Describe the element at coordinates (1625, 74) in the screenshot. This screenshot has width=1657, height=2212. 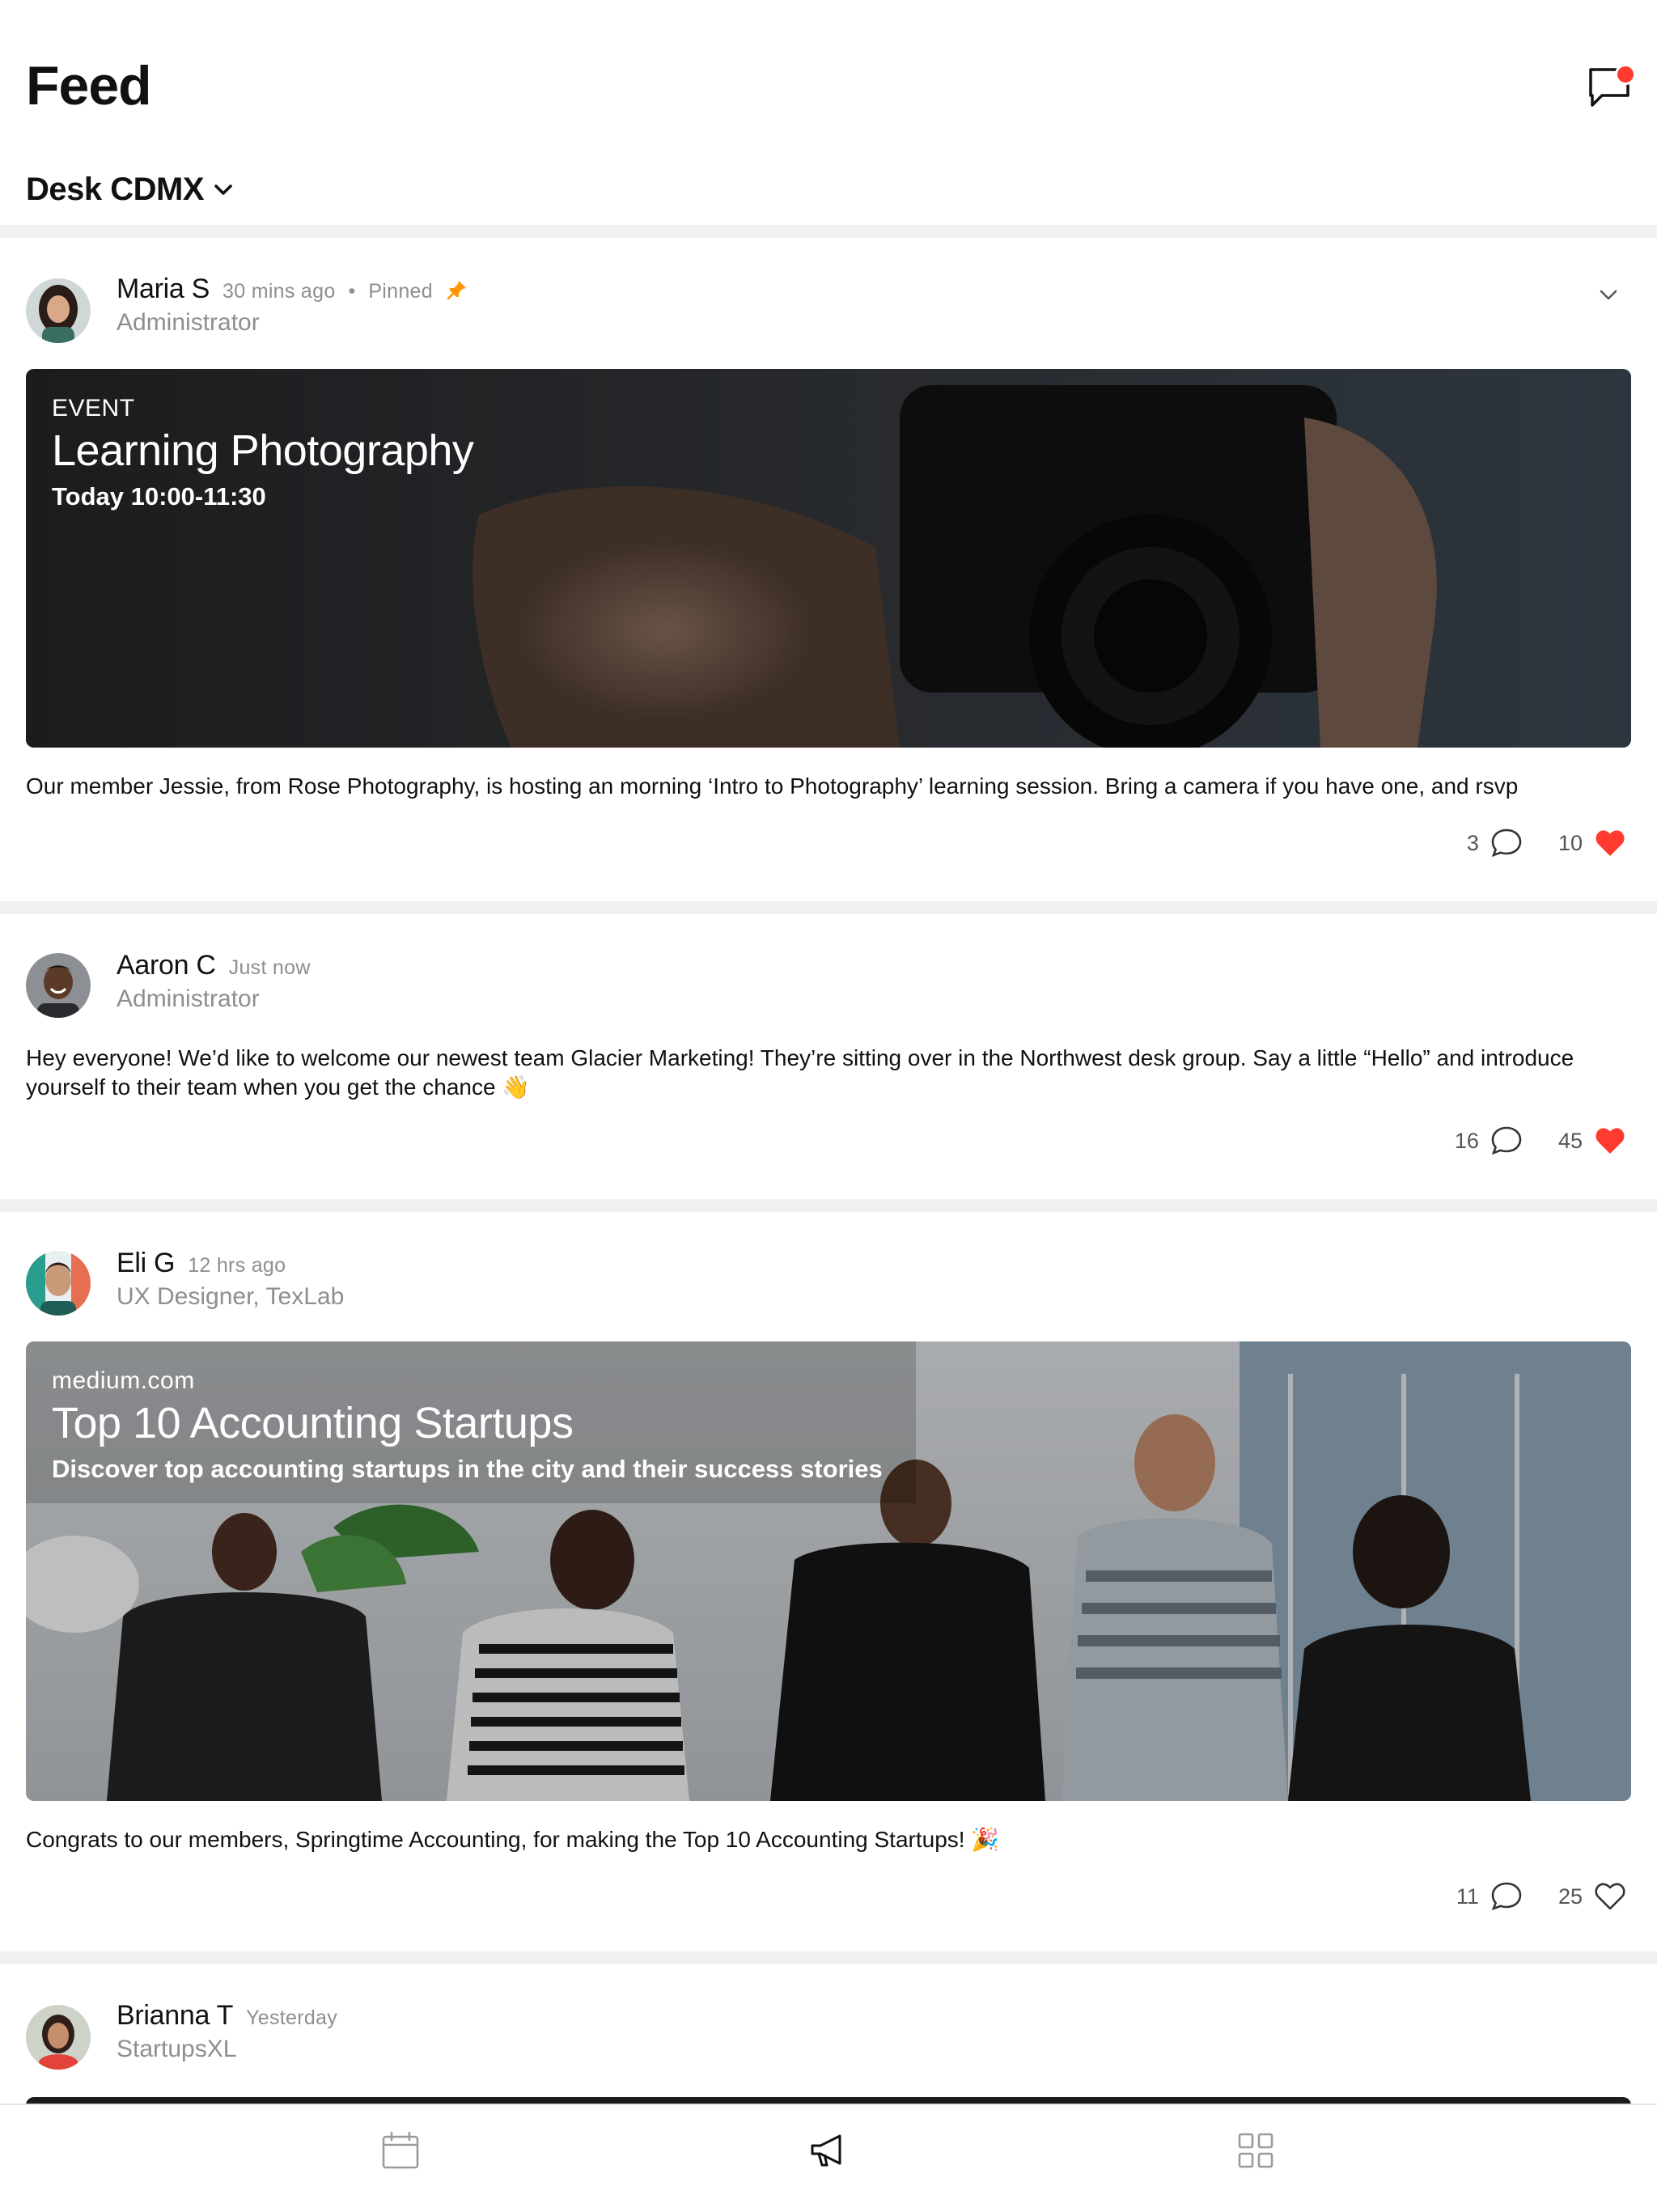
I see `unread-badge` at that location.